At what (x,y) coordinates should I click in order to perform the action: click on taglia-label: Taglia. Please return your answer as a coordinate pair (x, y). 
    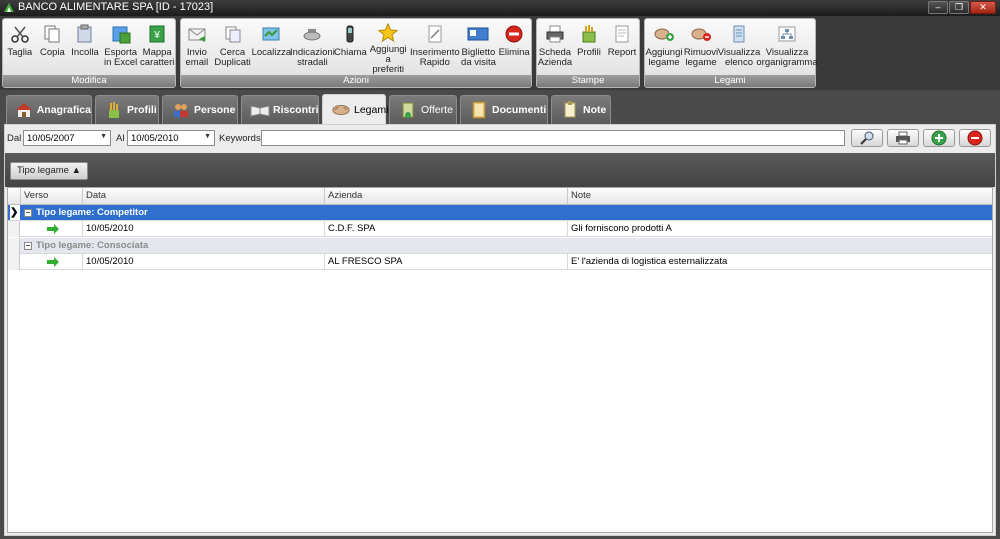
    Looking at the image, I should click on (20, 52).